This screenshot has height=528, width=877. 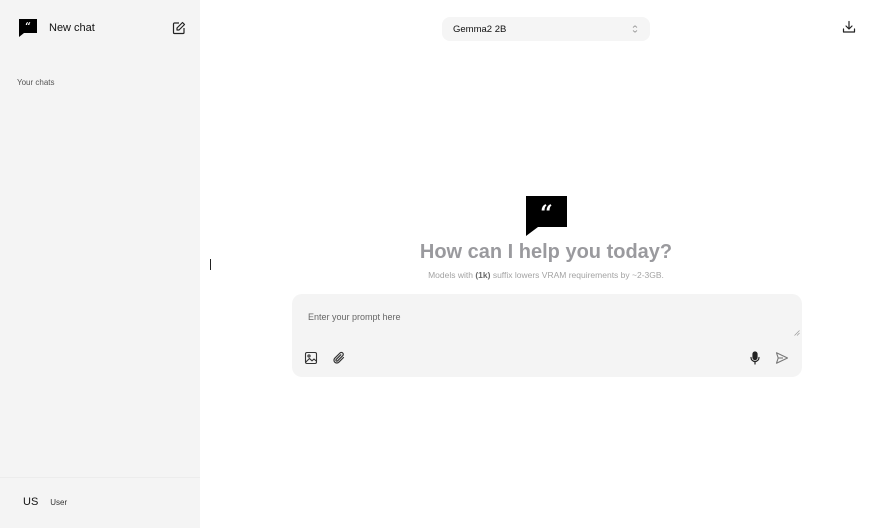 What do you see at coordinates (45, 502) in the screenshot?
I see `user-profile: US User` at bounding box center [45, 502].